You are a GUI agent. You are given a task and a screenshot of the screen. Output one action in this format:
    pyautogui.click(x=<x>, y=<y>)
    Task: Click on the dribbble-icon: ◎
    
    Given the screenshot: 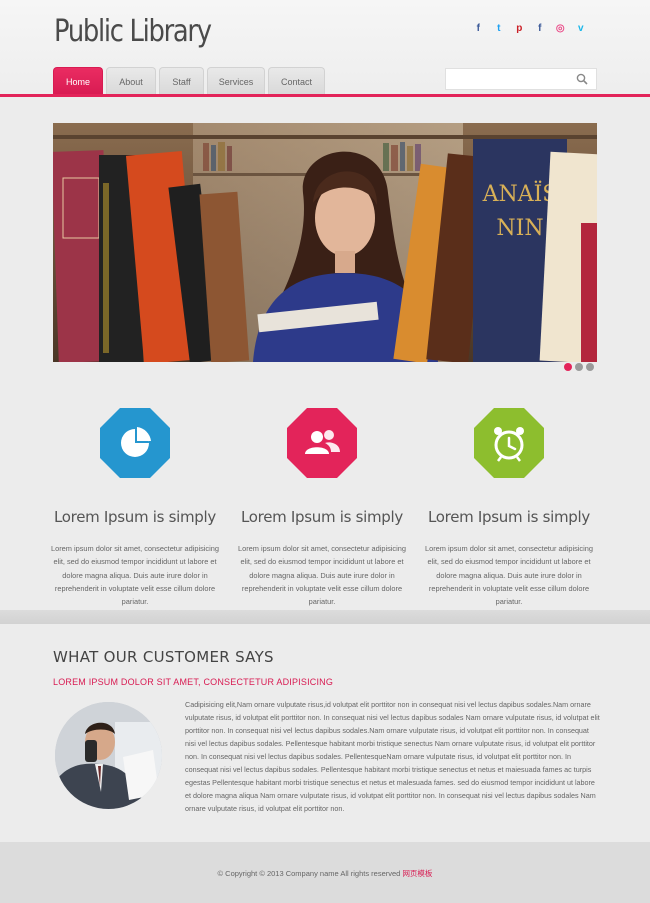 What is the action you would take?
    pyautogui.click(x=560, y=29)
    